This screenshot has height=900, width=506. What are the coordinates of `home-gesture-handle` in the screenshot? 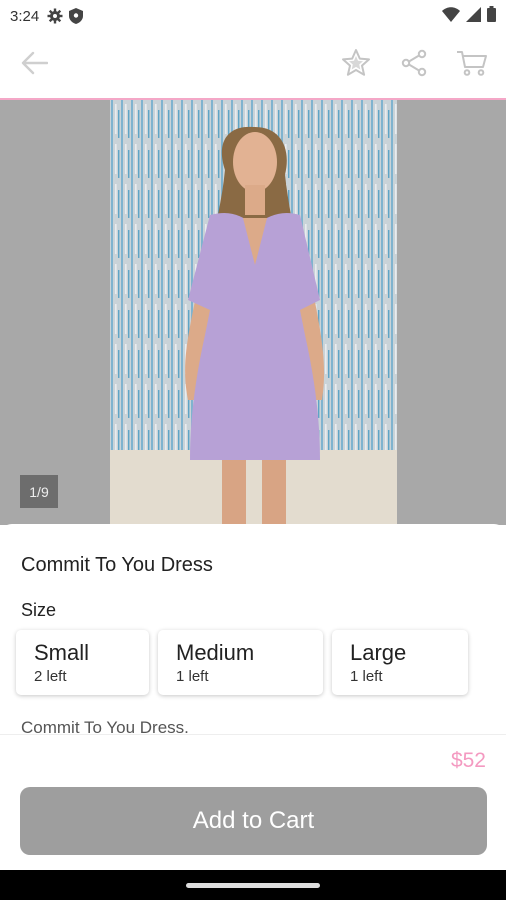 It's located at (253, 885).